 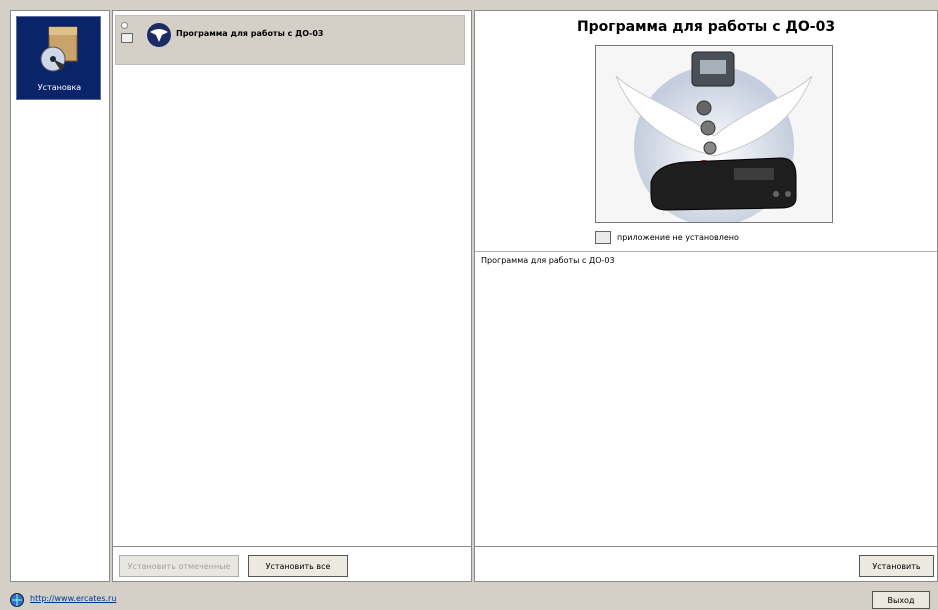 I want to click on list-item-label: Программа для работы с ДО-03, so click(x=250, y=33).